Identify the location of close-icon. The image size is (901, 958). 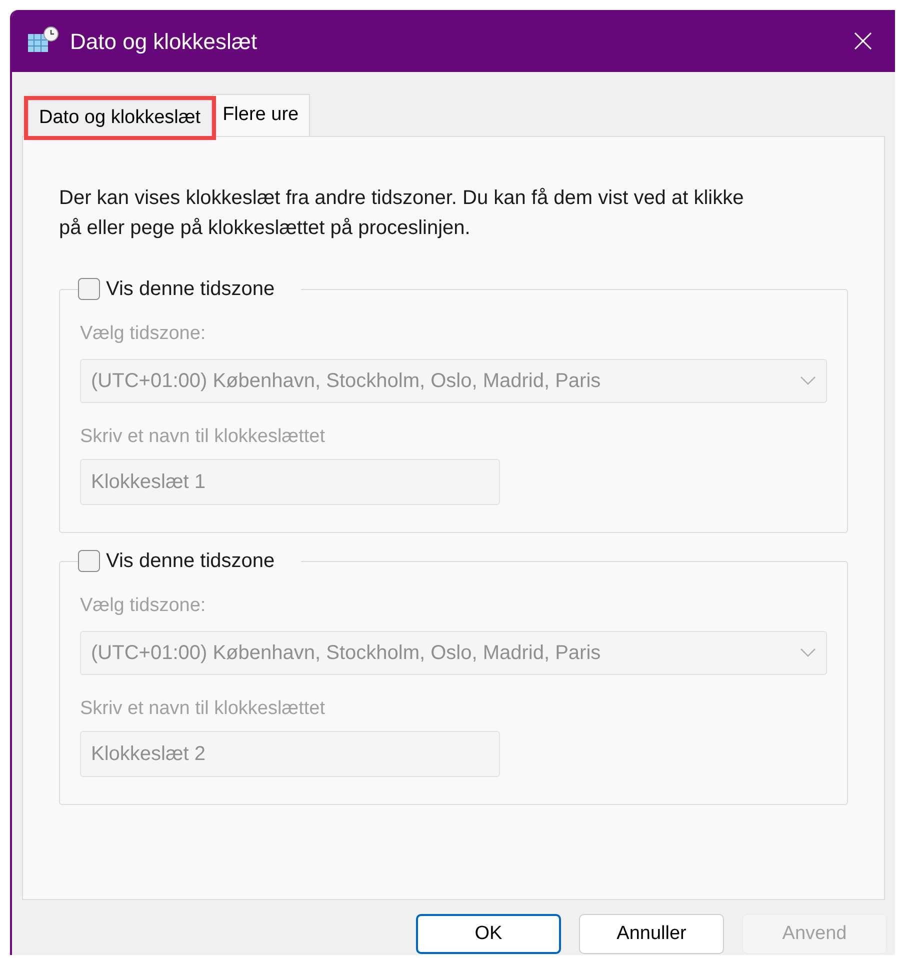
(863, 41).